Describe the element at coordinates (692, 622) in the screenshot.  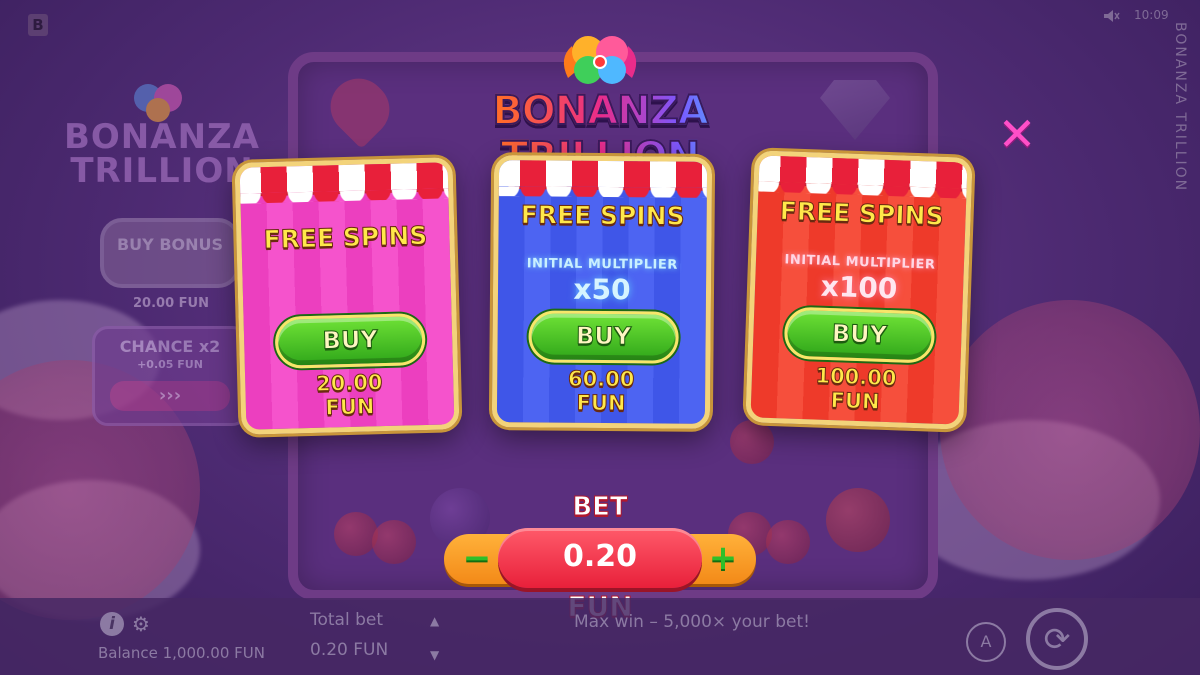
I see `max-win-text: Max win – 5,000× your bet!` at that location.